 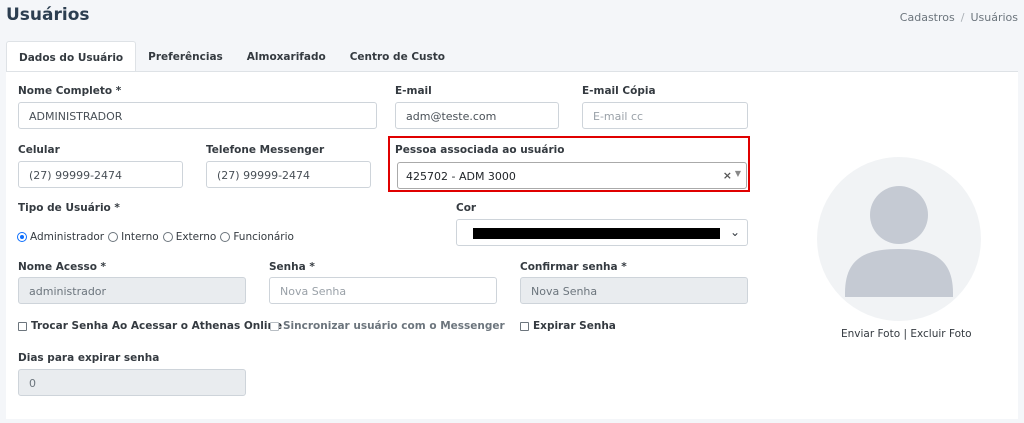 What do you see at coordinates (927, 17) in the screenshot?
I see `breadcrumb-item-cadastros: Cadastros` at bounding box center [927, 17].